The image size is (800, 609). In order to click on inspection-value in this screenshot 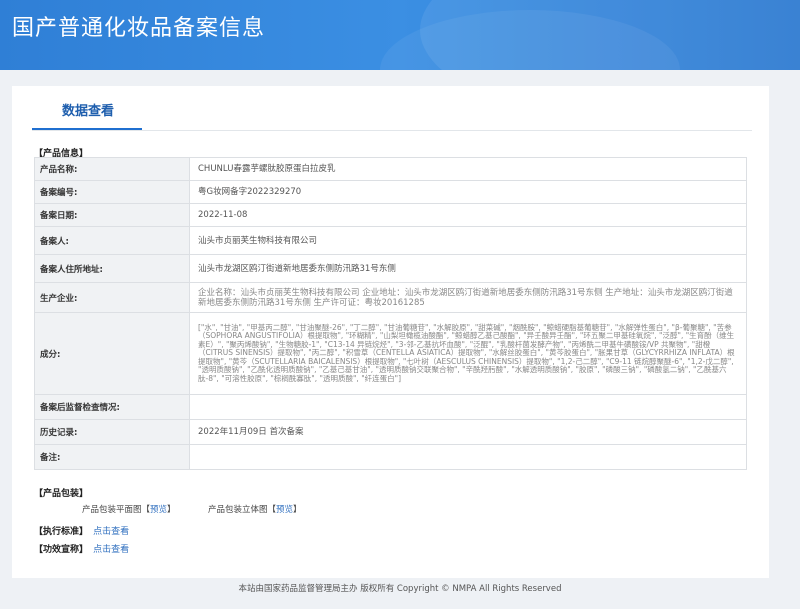, I will do `click(468, 407)`.